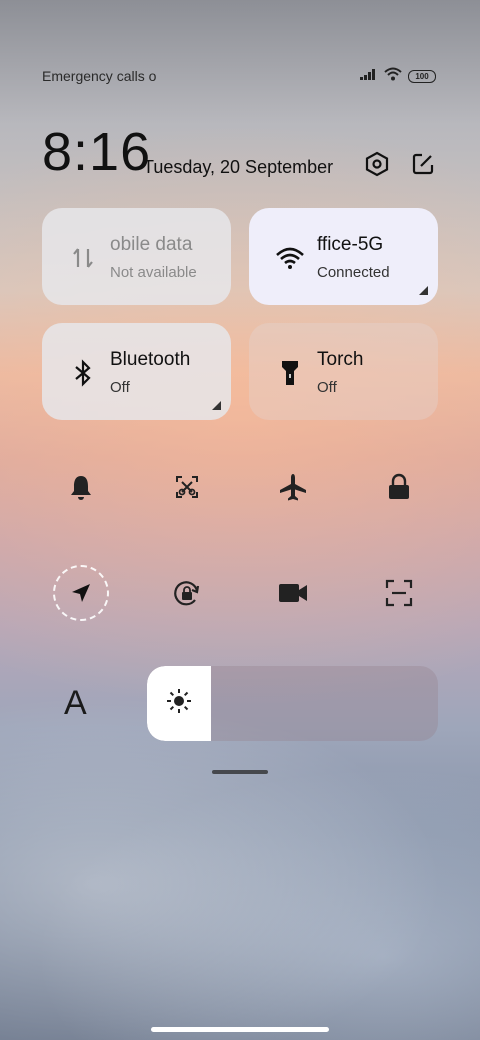 The width and height of the screenshot is (480, 1040). Describe the element at coordinates (187, 487) in the screenshot. I see `screenshot-crop-icon` at that location.